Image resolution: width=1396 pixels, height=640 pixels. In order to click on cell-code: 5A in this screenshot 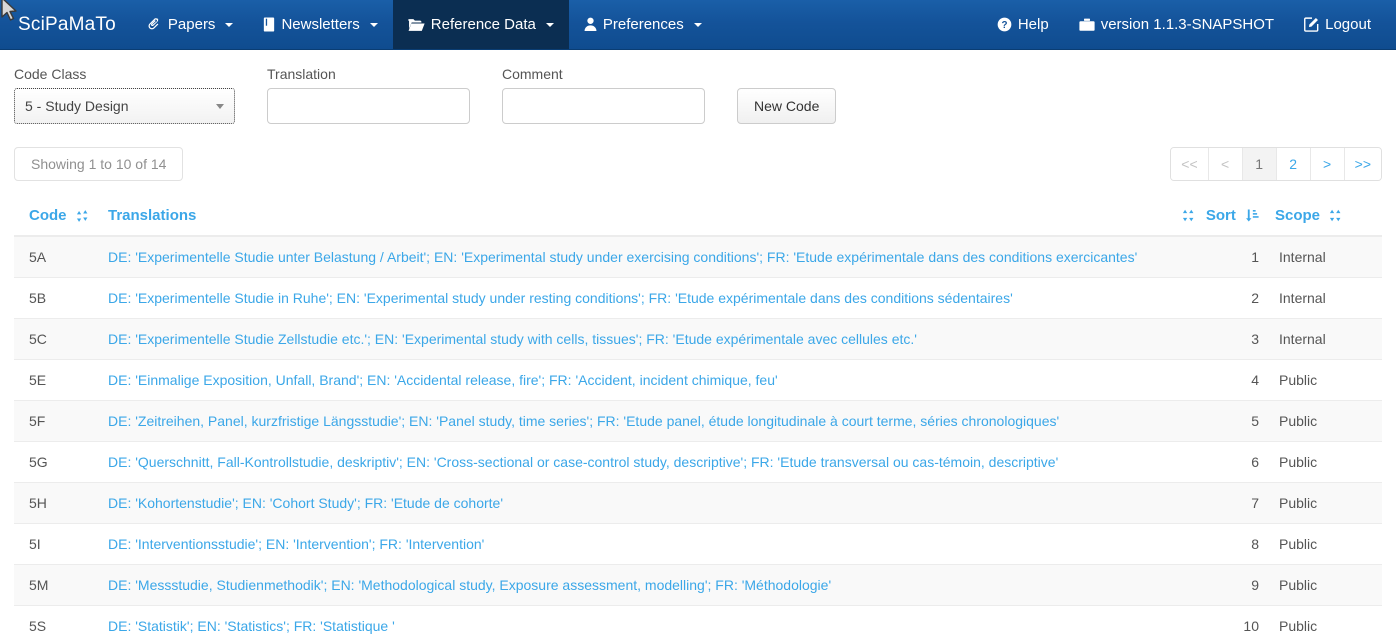, I will do `click(57, 257)`.